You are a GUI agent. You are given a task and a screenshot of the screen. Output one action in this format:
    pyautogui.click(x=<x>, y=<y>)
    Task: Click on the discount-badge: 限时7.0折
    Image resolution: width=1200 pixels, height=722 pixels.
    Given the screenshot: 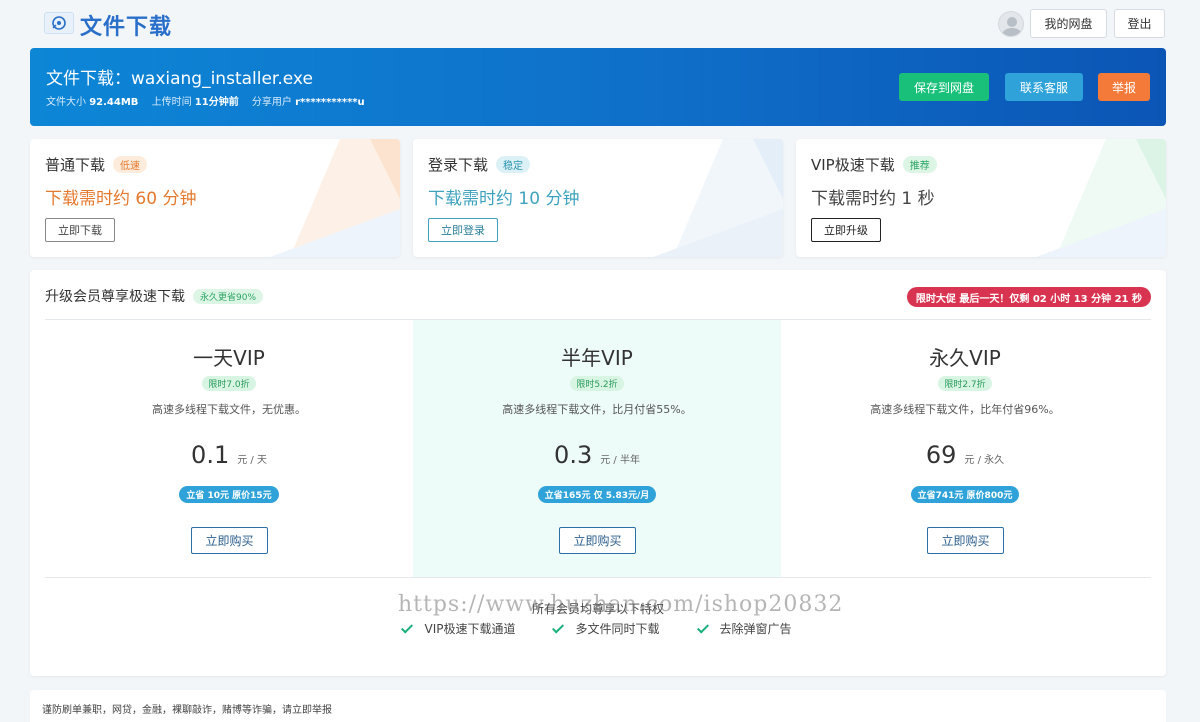 What is the action you would take?
    pyautogui.click(x=229, y=383)
    